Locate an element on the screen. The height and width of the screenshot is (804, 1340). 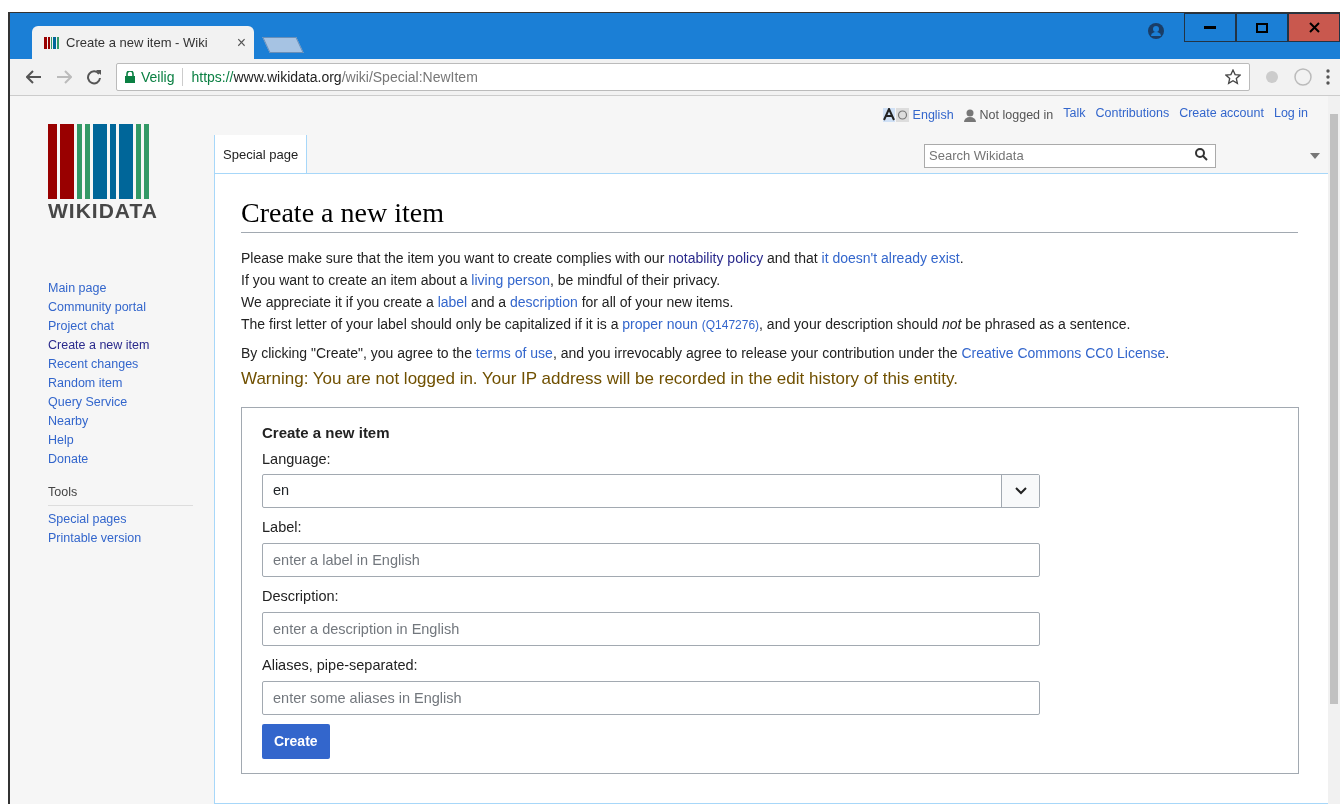
minimize-button is located at coordinates (1210, 27).